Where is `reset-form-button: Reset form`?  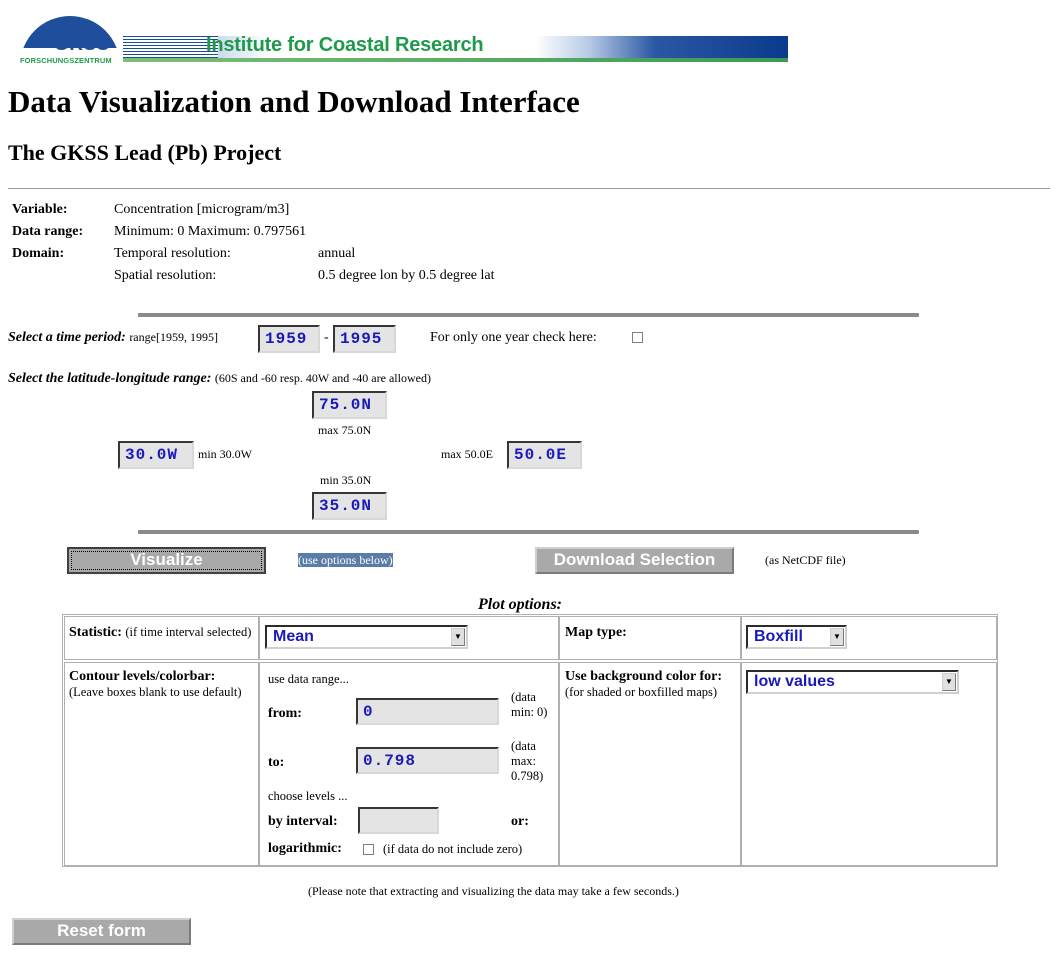 reset-form-button: Reset form is located at coordinates (101, 931).